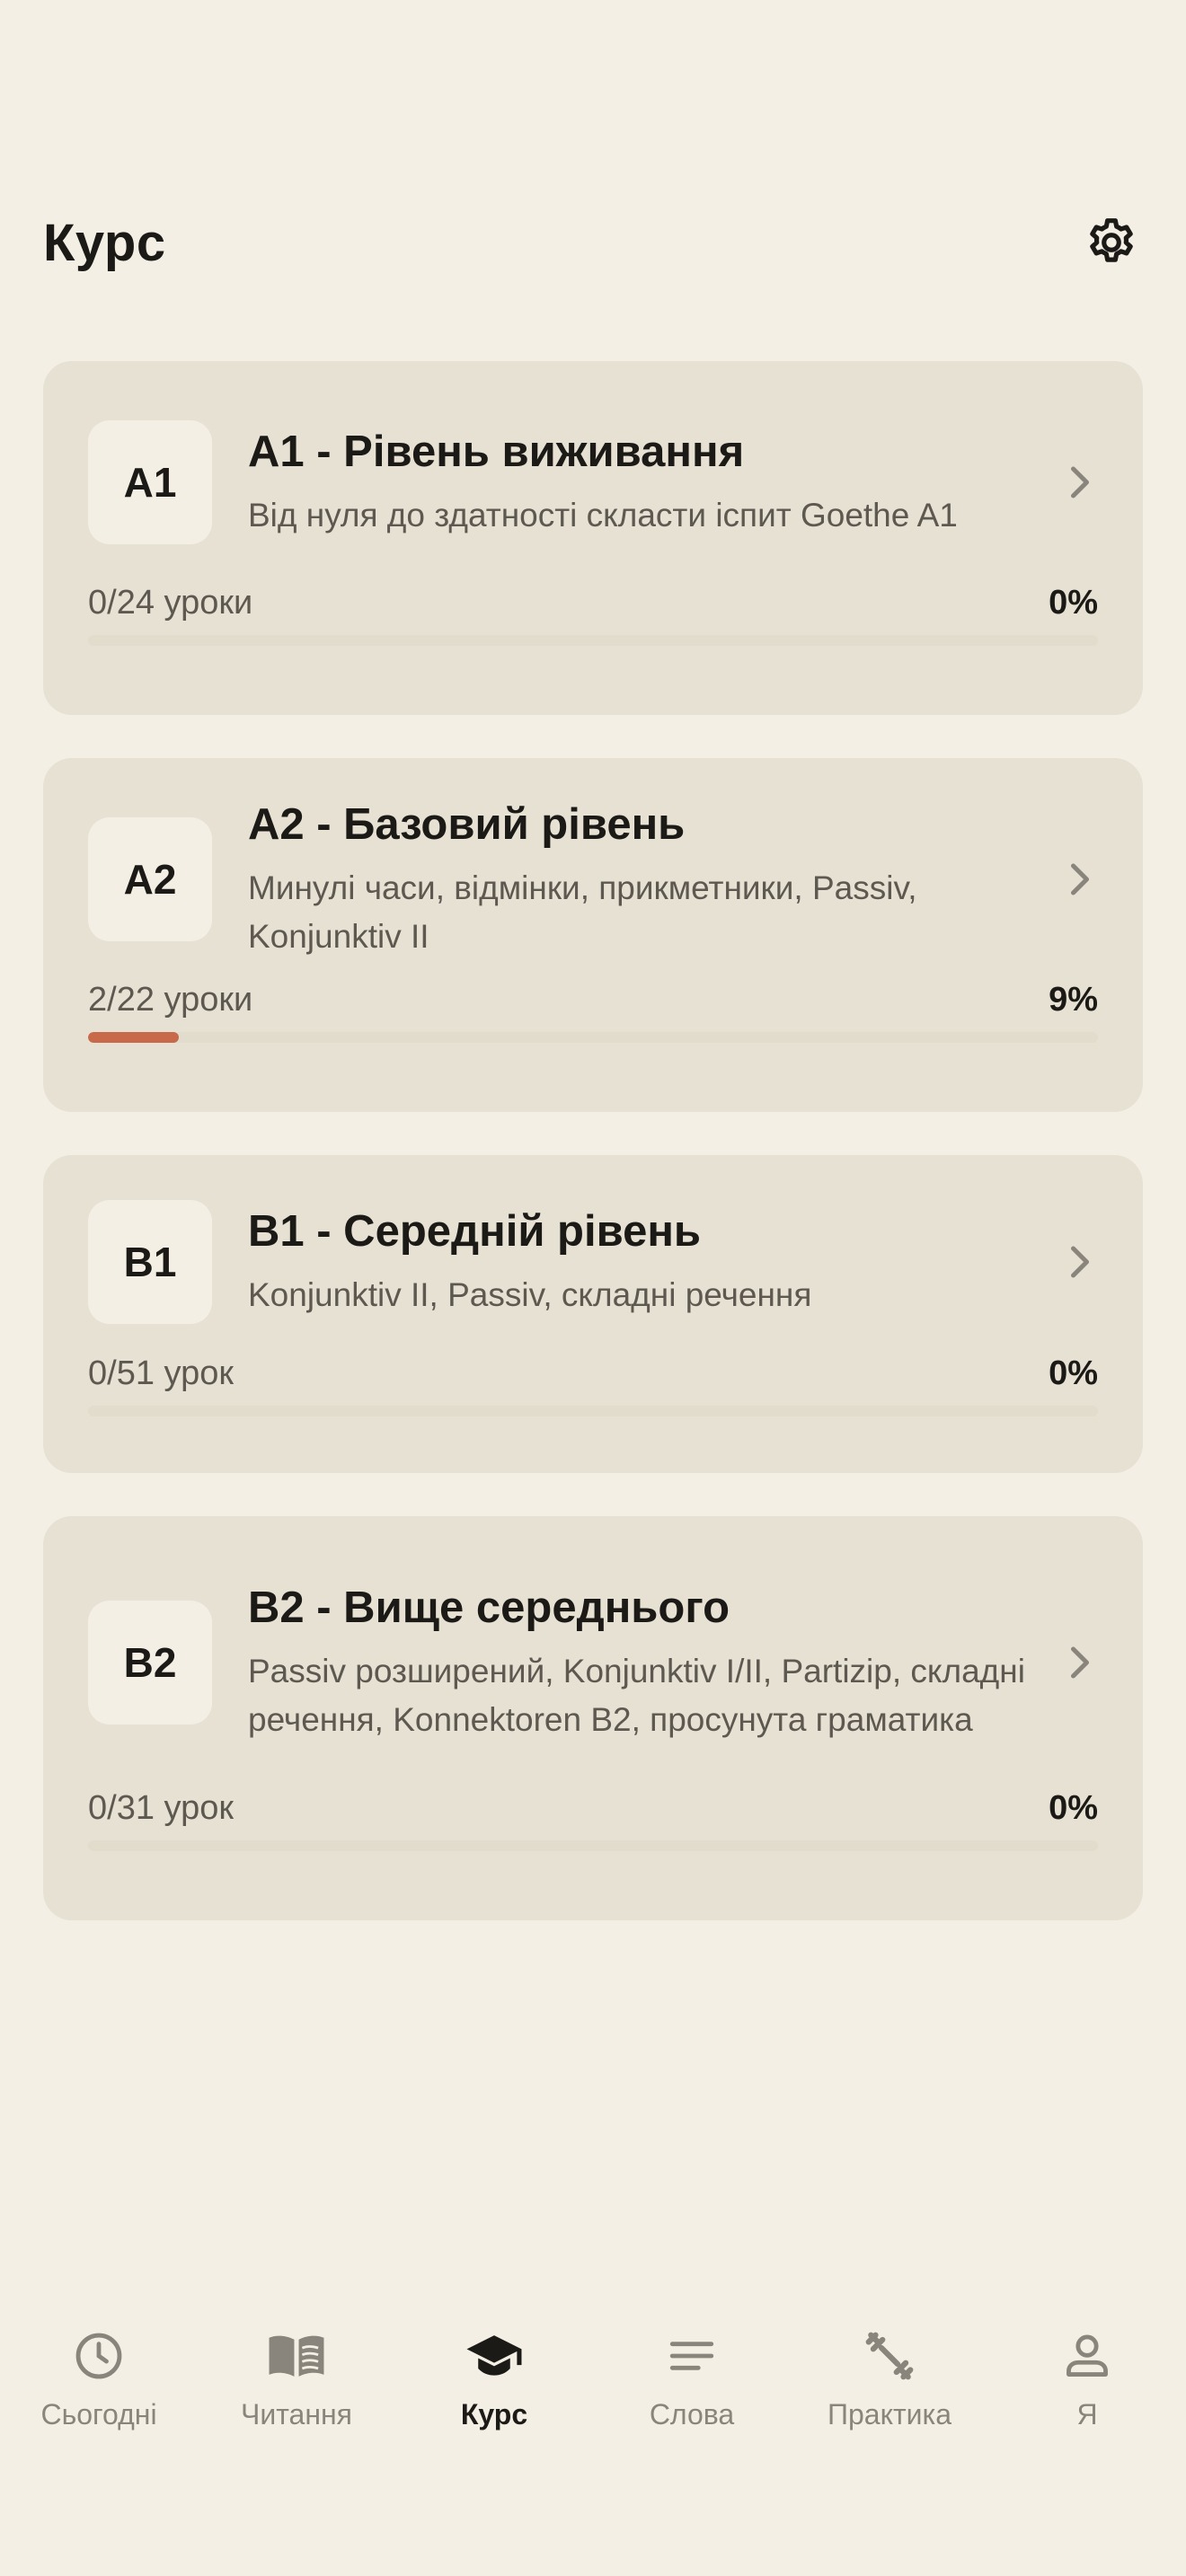 The image size is (1186, 2576). Describe the element at coordinates (296, 2414) in the screenshot. I see `tab-label: Читання` at that location.